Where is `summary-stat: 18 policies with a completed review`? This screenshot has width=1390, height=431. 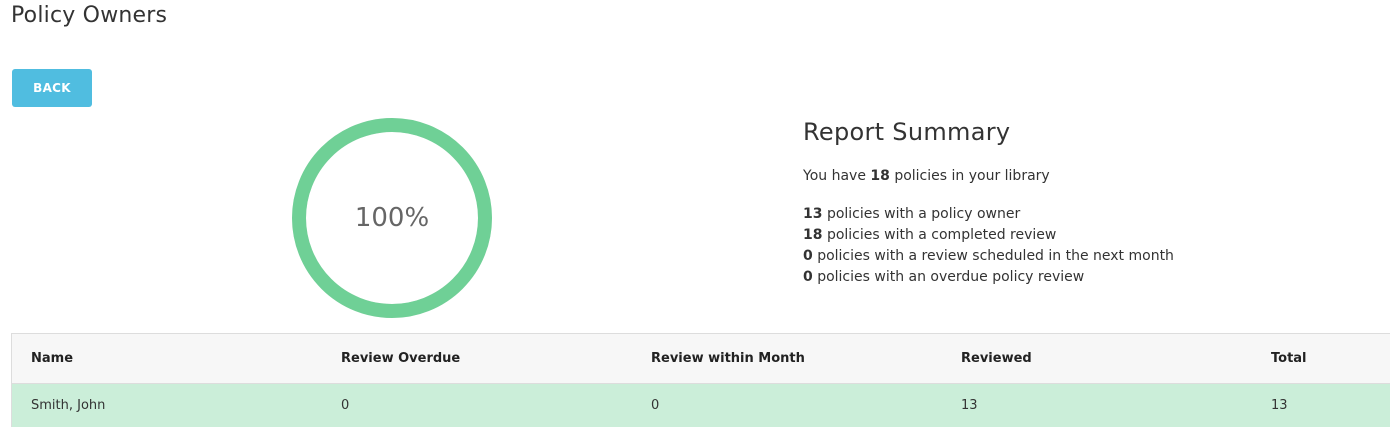 summary-stat: 18 policies with a completed review is located at coordinates (1083, 235).